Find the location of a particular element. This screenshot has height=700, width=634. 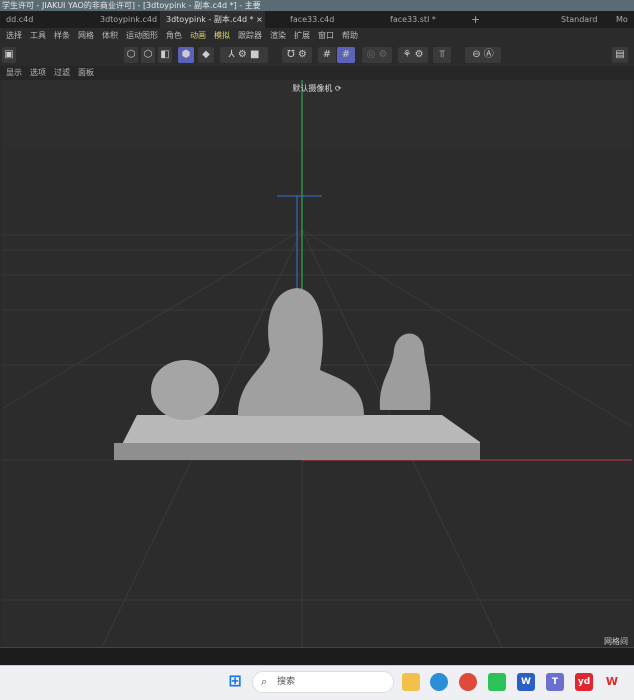

align-icon: ⫪ is located at coordinates (442, 55).